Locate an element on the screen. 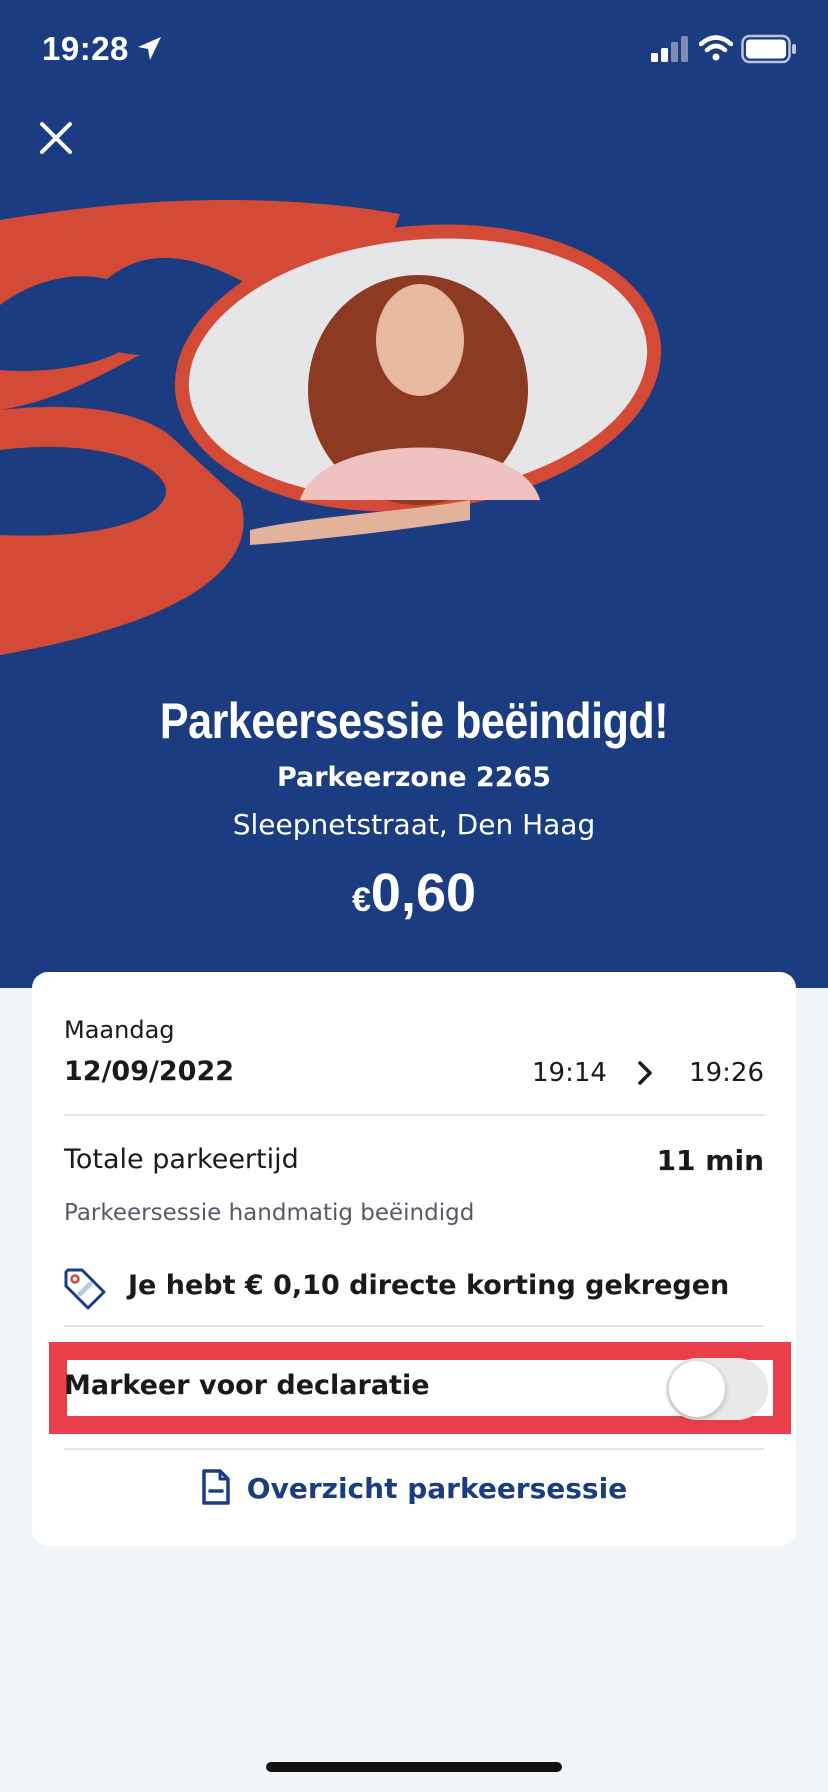 Image resolution: width=828 pixels, height=1792 pixels. document-icon is located at coordinates (216, 1487).